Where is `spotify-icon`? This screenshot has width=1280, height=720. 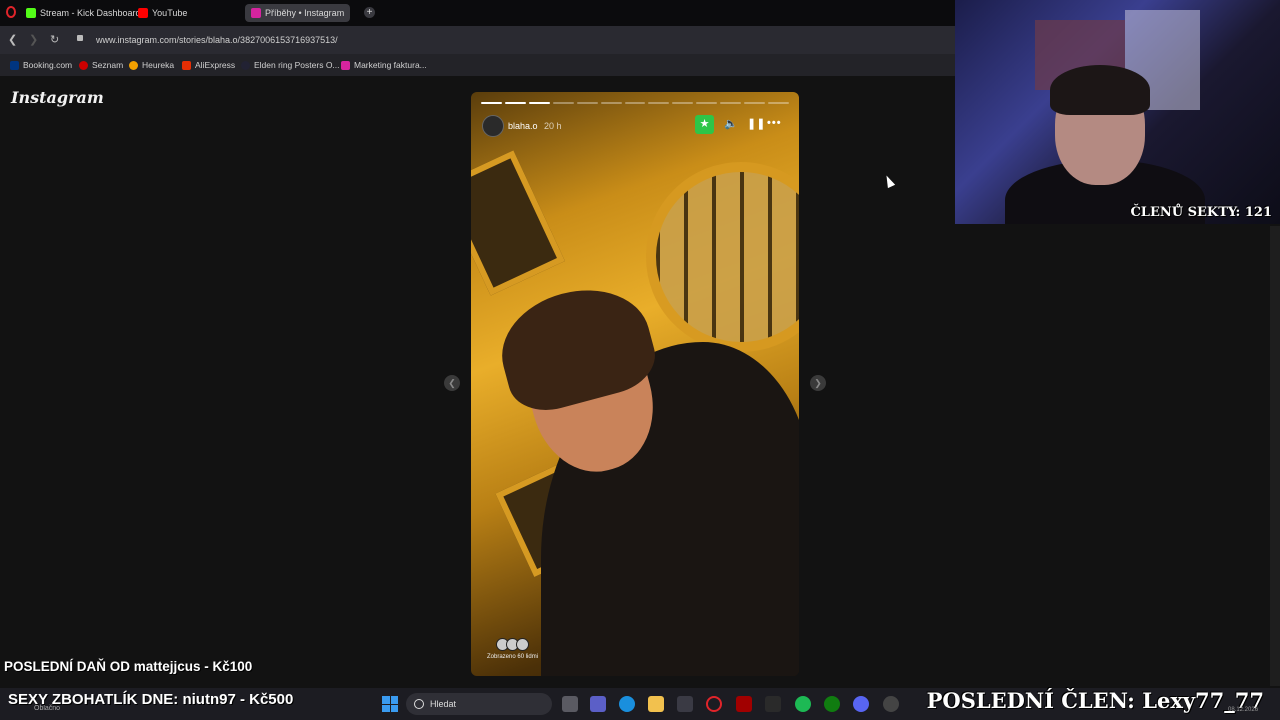
spotify-icon is located at coordinates (803, 704).